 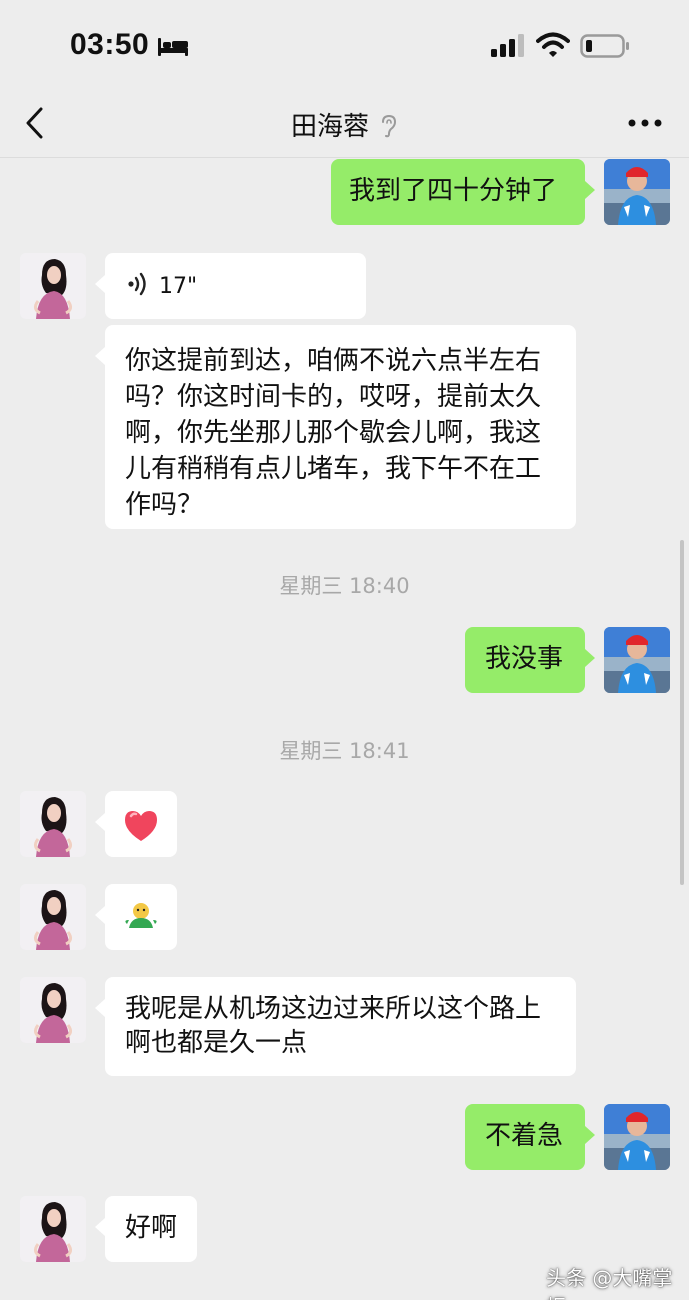 I want to click on timestamp: 星期三 18:40, so click(x=344, y=586).